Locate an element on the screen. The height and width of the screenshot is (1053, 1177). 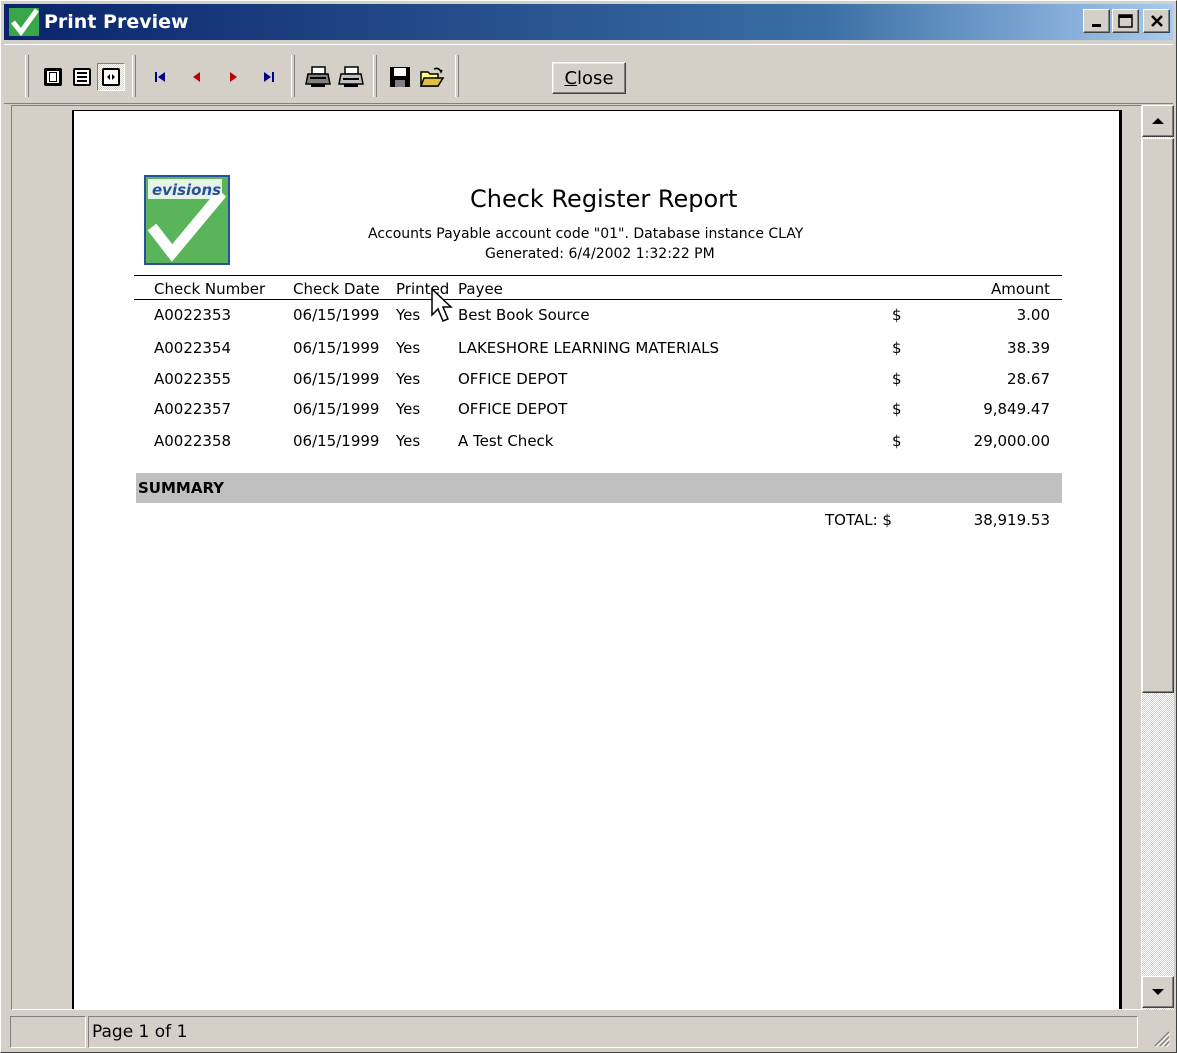
page-width-button is located at coordinates (82, 77).